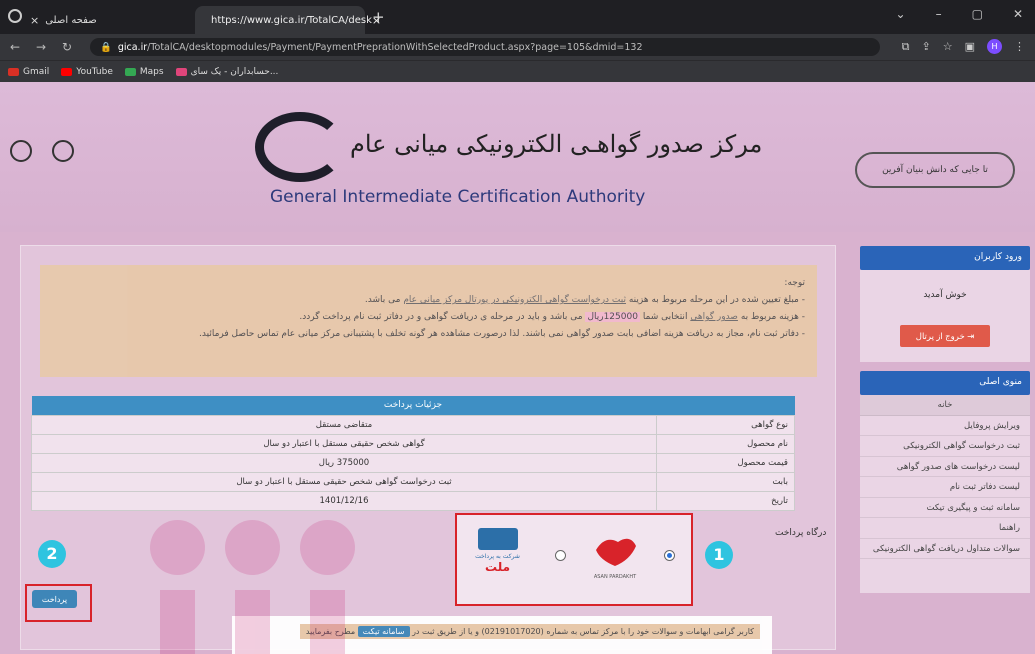  Describe the element at coordinates (945, 426) in the screenshot. I see `menu-item-edit-profile: ویرایش پروفایل` at that location.